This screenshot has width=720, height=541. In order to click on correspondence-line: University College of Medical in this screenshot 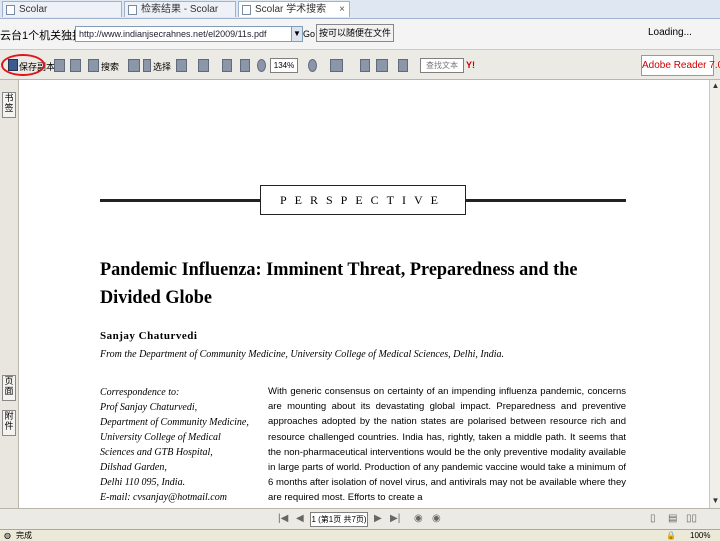, I will do `click(160, 437)`.